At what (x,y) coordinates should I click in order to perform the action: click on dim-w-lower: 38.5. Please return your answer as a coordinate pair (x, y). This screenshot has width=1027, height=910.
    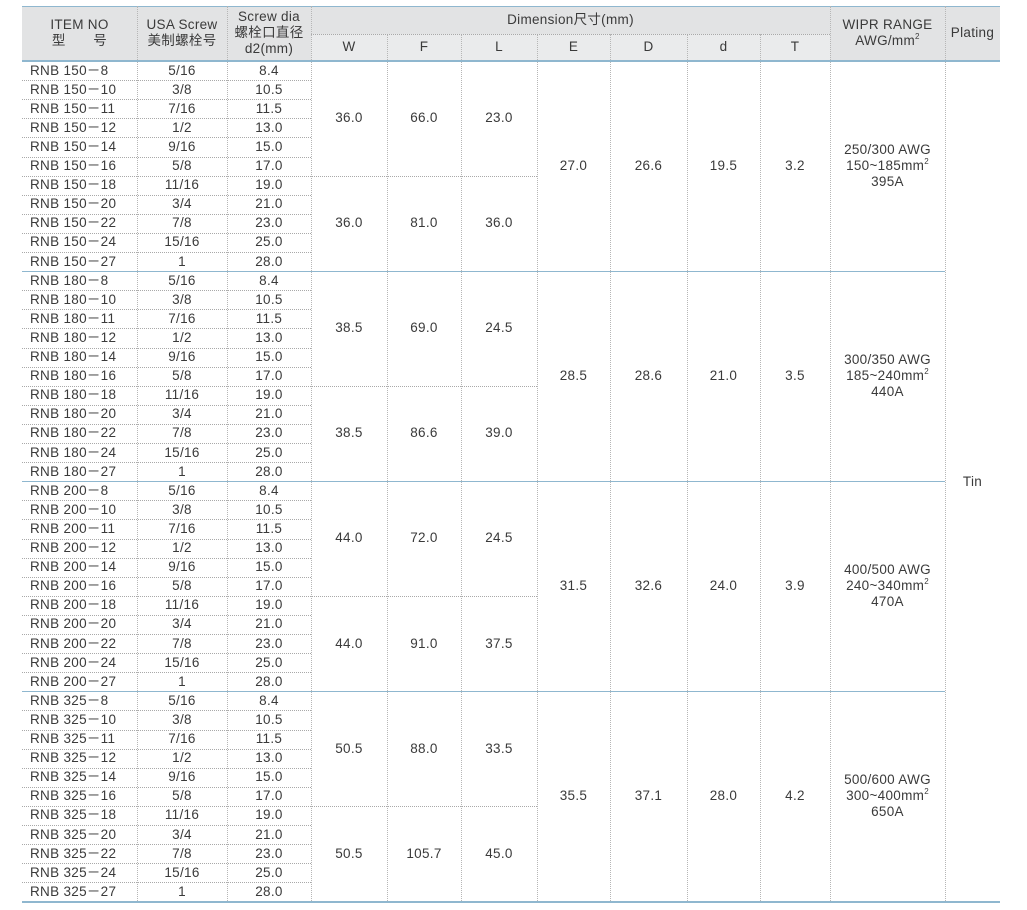
    Looking at the image, I should click on (349, 433).